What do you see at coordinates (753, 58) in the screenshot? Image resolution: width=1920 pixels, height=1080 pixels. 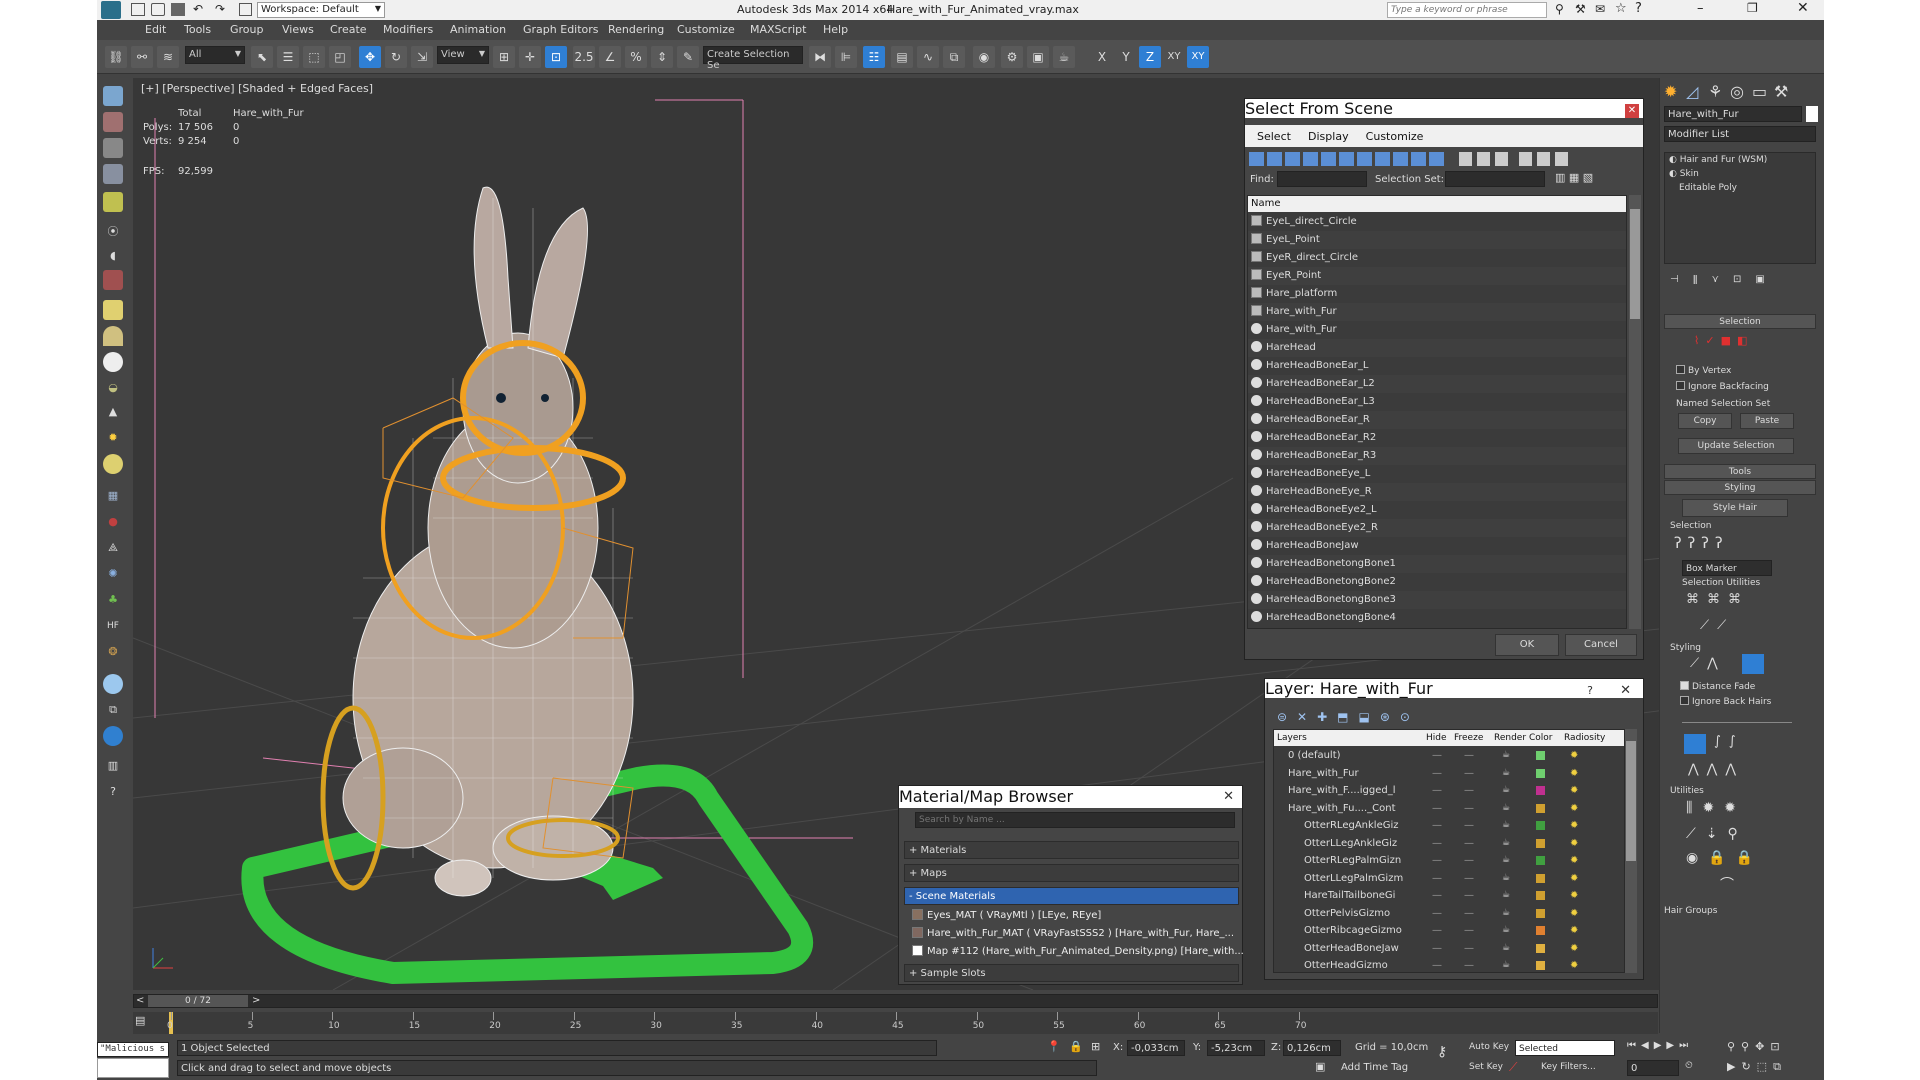 I see `named-selection-set-dropdown: Create Selection Se` at bounding box center [753, 58].